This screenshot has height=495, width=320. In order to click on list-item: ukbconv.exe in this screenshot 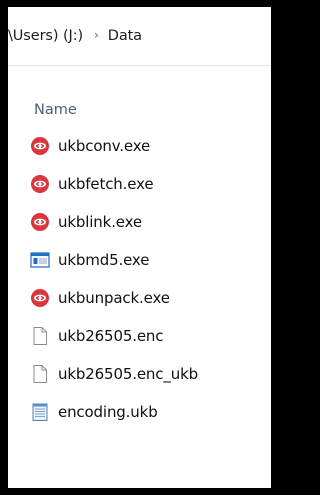, I will do `click(150, 146)`.